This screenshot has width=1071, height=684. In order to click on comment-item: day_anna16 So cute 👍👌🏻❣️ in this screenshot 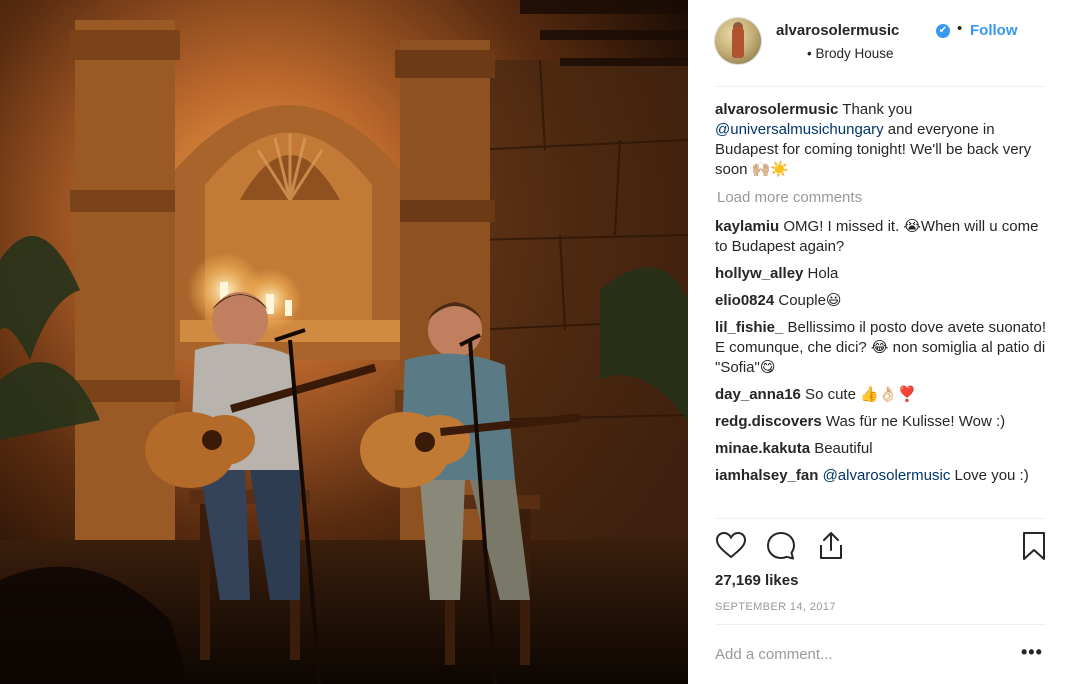, I will do `click(882, 395)`.